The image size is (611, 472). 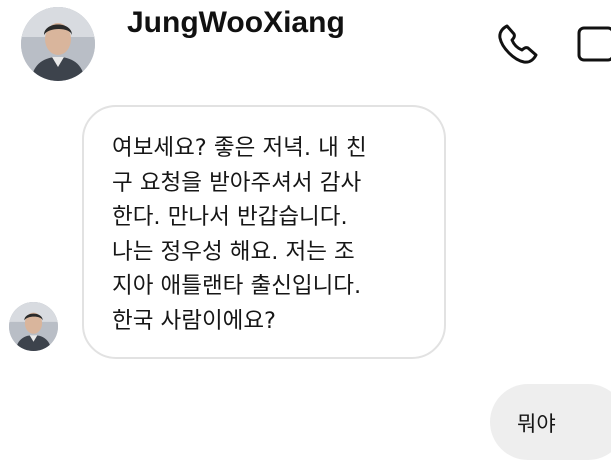 I want to click on contact-name: JungWooXiang, so click(x=236, y=23).